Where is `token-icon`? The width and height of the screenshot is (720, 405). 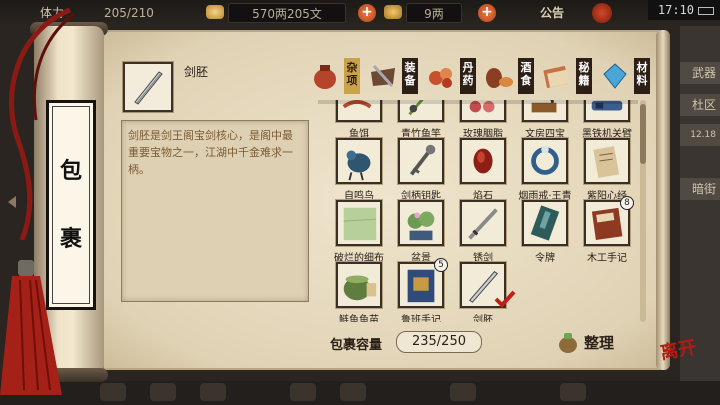
token-icon is located at coordinates (545, 223).